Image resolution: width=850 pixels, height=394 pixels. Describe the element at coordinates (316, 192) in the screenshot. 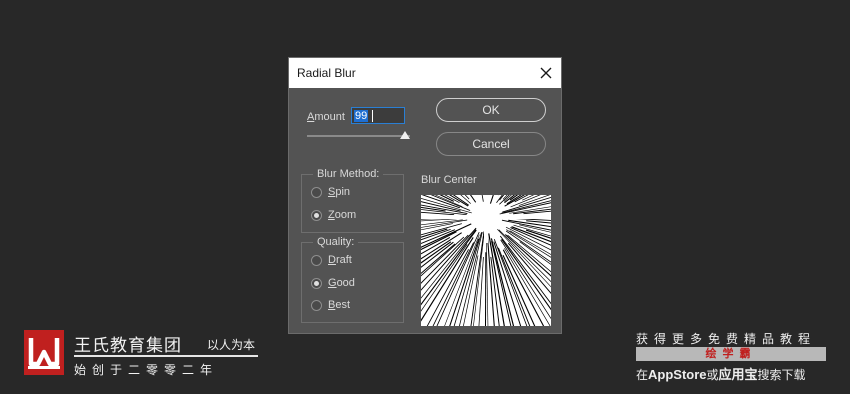

I see `radio-spin` at that location.